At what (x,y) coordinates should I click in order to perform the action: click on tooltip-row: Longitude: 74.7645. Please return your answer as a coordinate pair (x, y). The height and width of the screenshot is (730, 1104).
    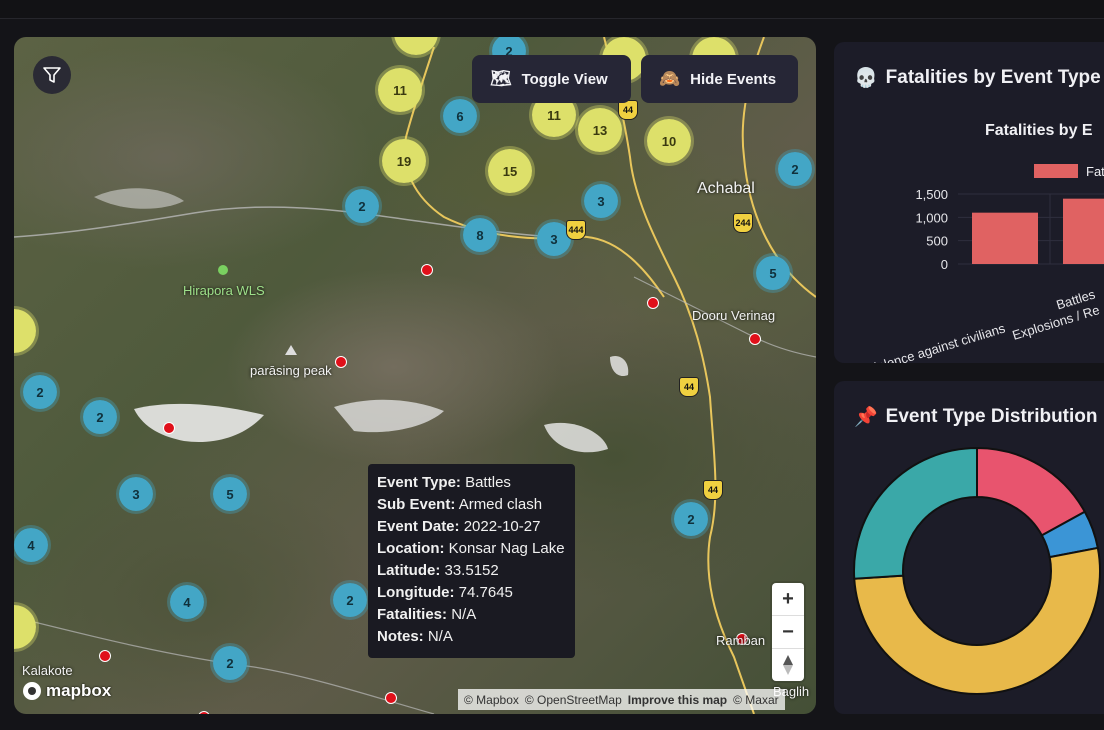
    Looking at the image, I should click on (471, 593).